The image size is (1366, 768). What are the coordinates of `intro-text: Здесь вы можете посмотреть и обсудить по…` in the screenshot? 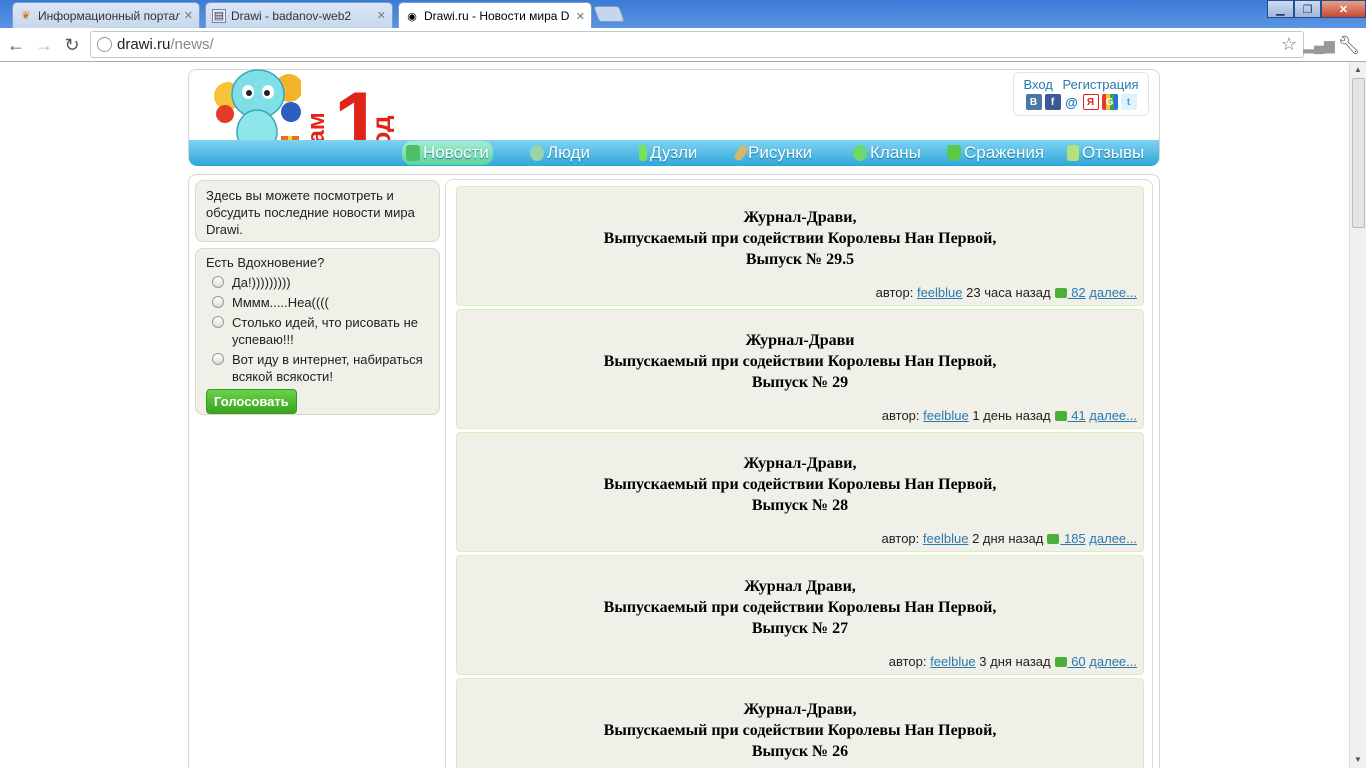 It's located at (310, 212).